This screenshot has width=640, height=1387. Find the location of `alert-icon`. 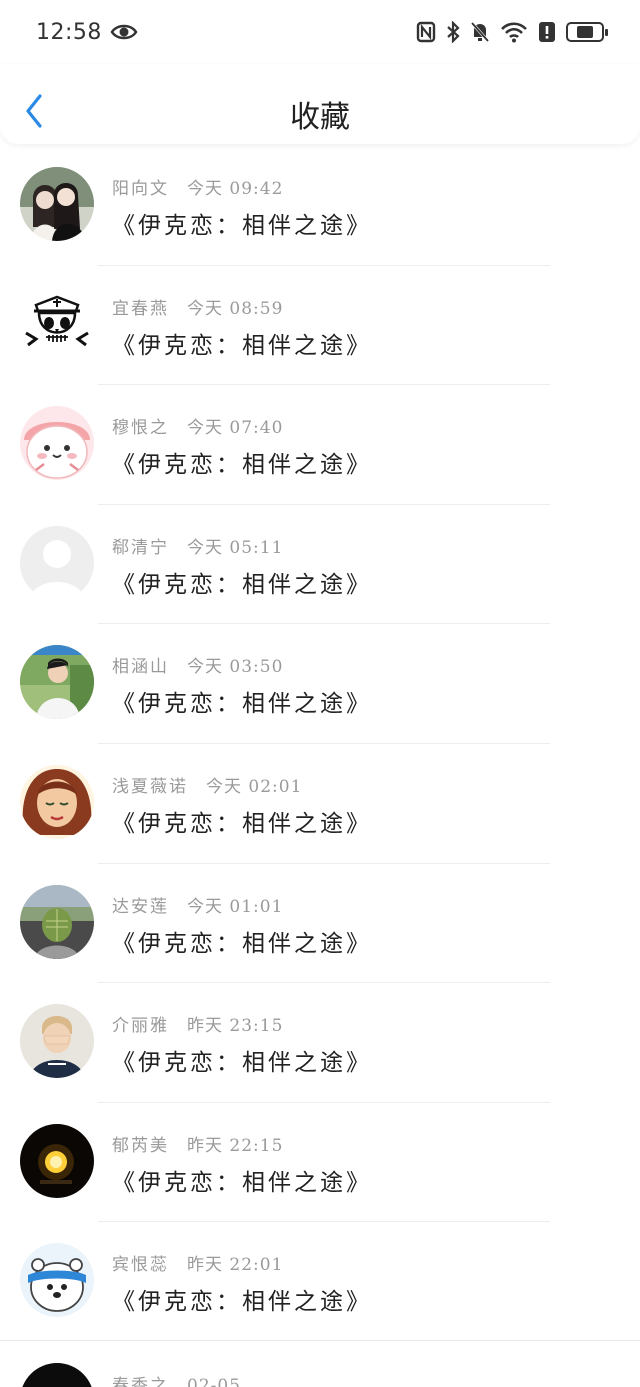

alert-icon is located at coordinates (547, 32).